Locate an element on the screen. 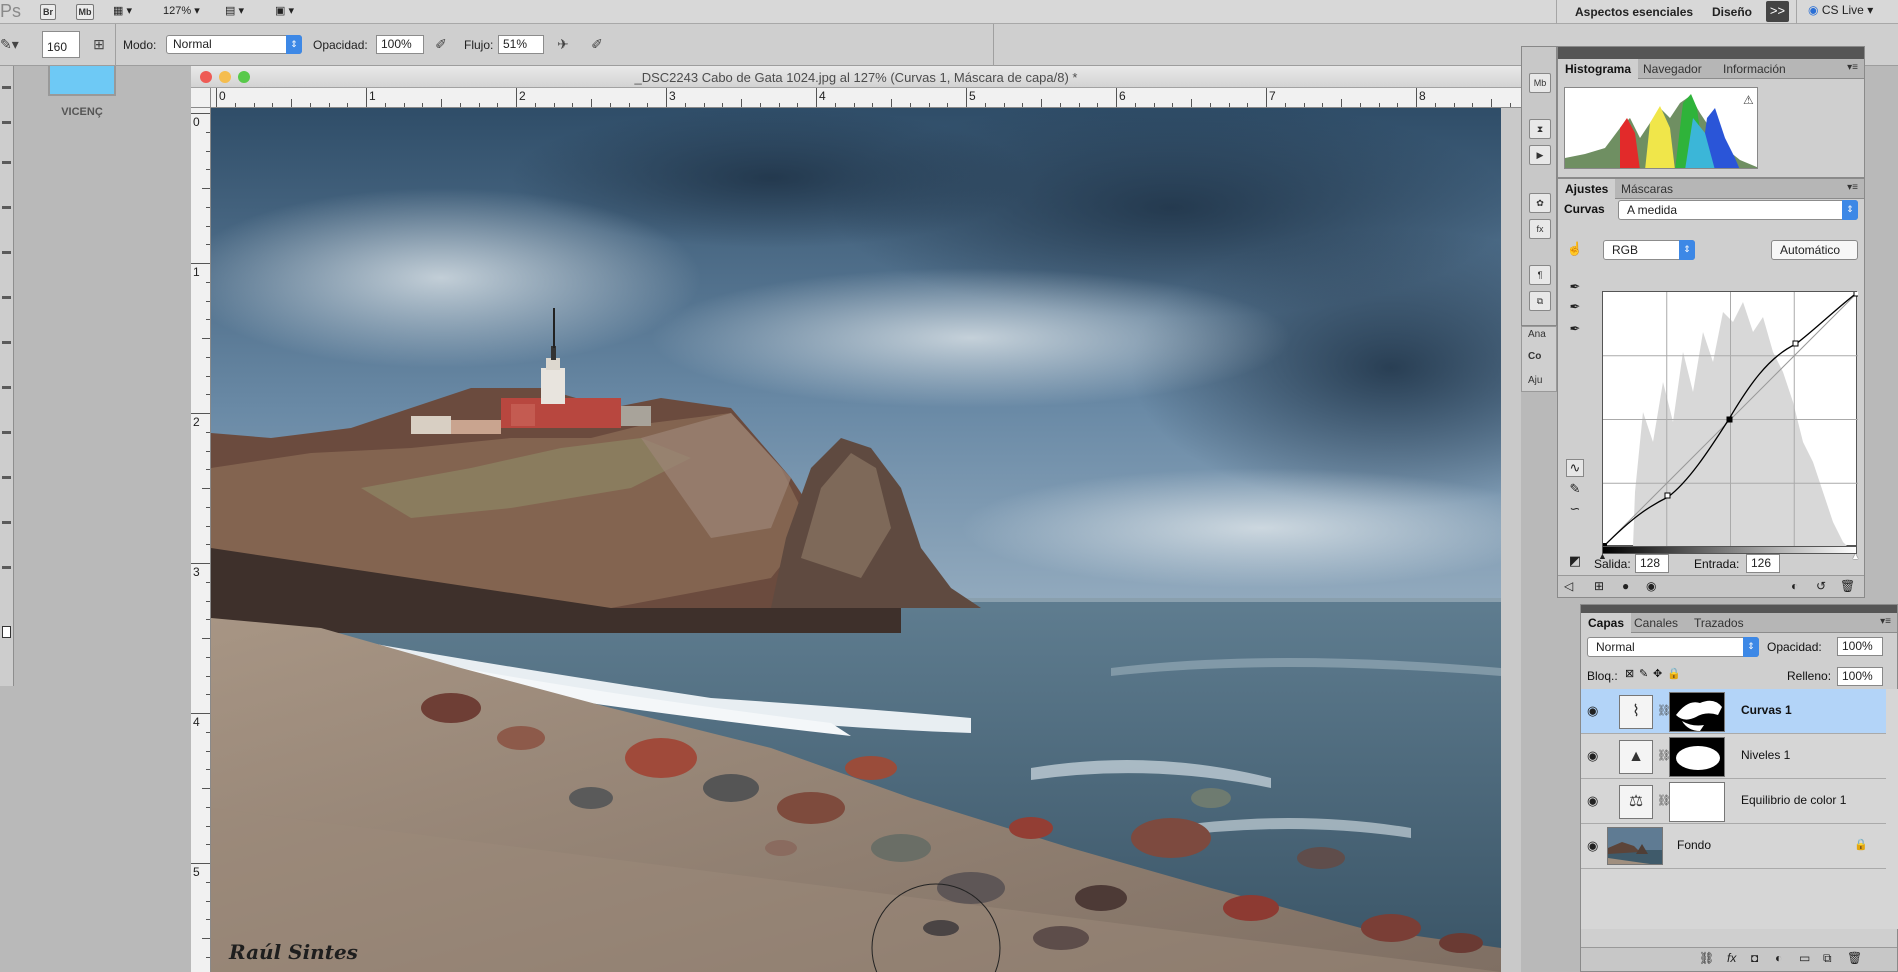 This screenshot has height=972, width=1898. new-layer-icon: ⧉ is located at coordinates (1827, 958).